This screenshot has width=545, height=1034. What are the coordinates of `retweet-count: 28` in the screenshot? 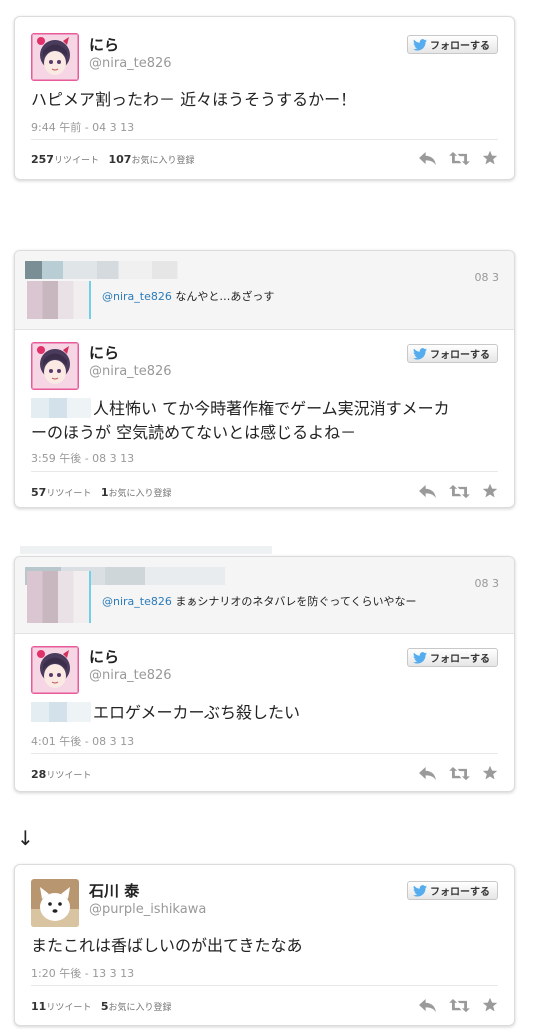 It's located at (38, 774).